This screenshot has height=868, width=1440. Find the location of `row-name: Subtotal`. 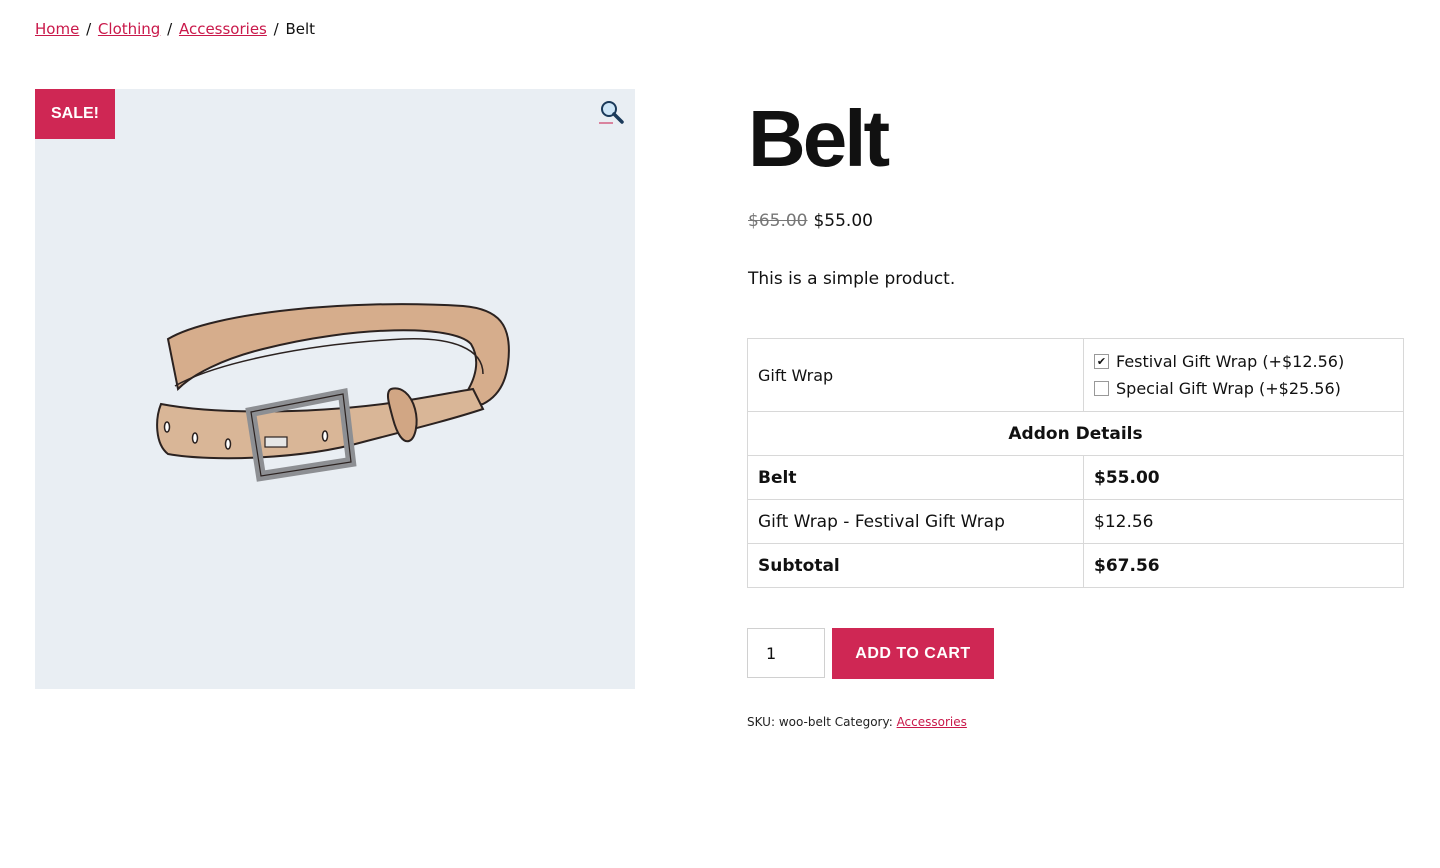

row-name: Subtotal is located at coordinates (915, 565).